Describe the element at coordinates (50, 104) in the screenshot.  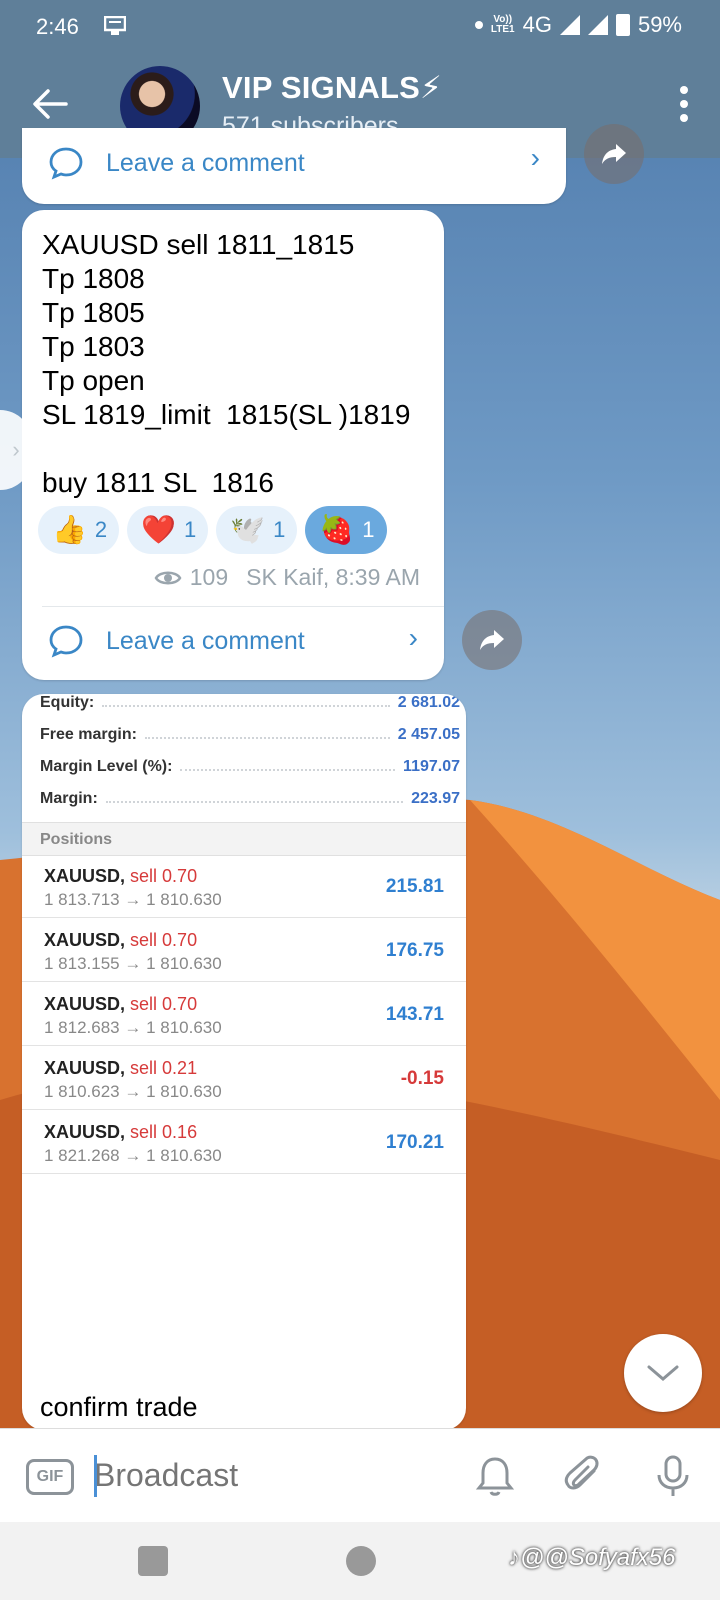
I see `back-arrow-icon` at that location.